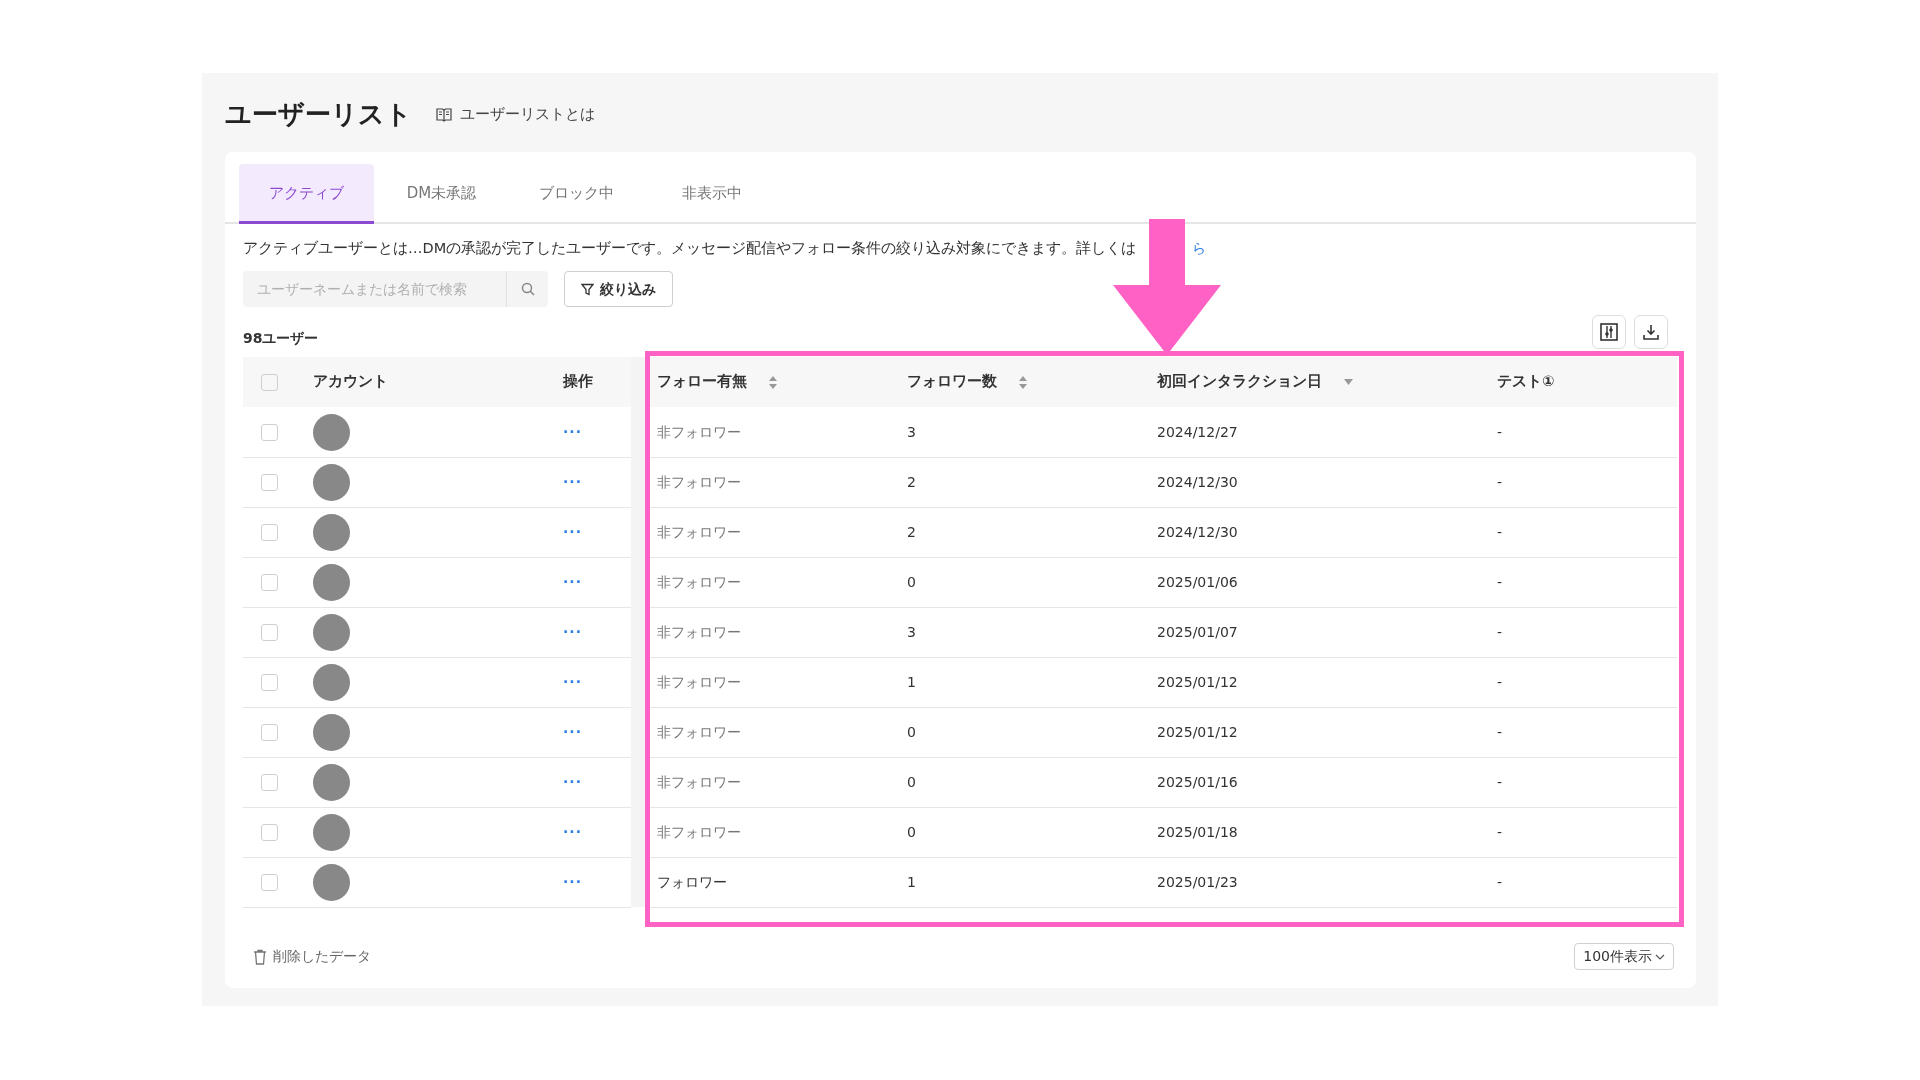  I want to click on user-count: 98ユーザー, so click(281, 339).